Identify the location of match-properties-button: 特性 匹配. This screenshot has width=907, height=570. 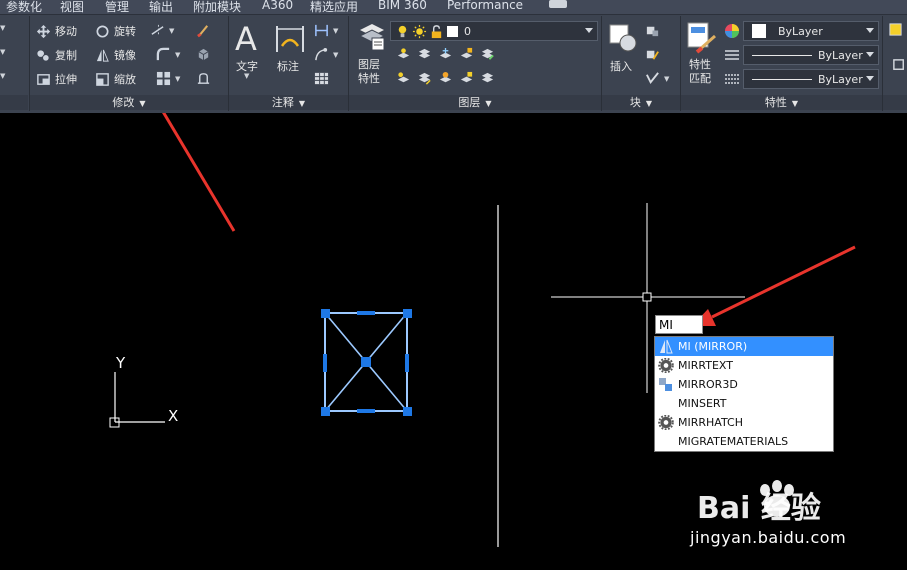
(702, 57).